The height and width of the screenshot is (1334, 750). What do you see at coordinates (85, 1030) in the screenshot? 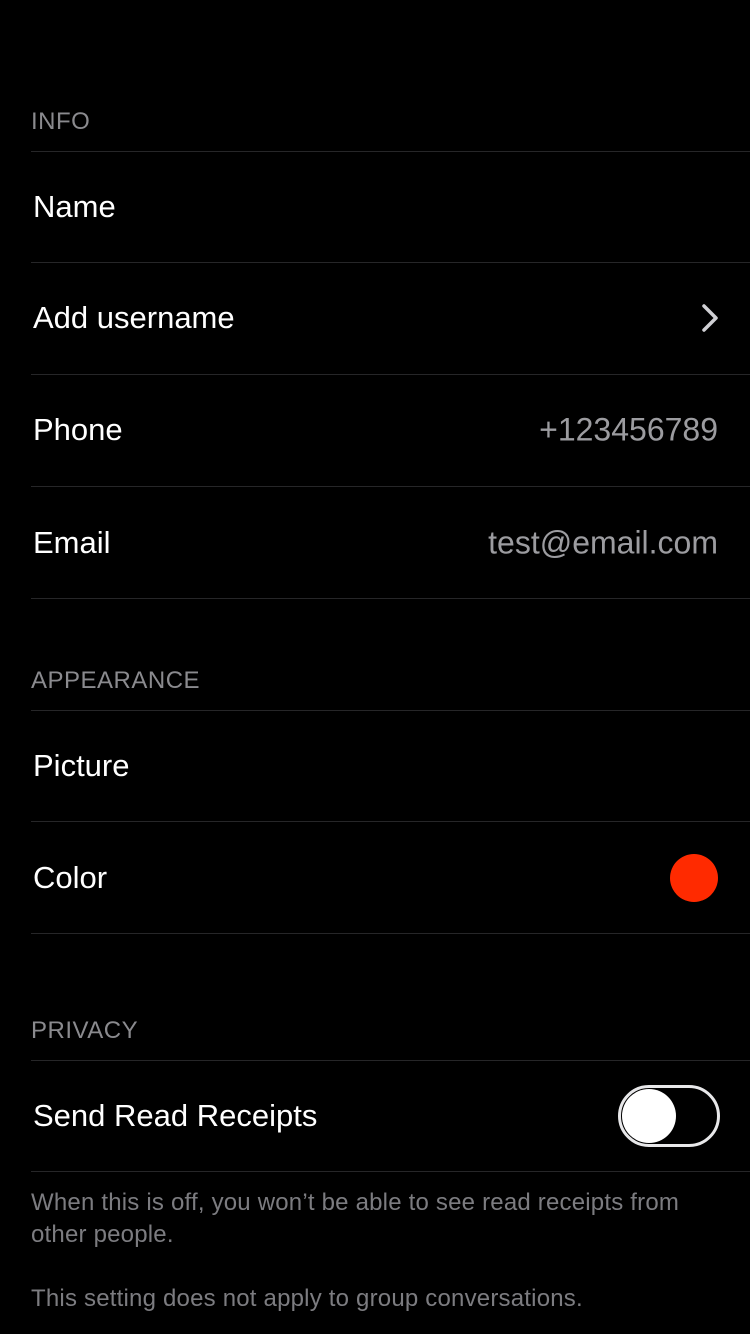
I see `section-header-privacy: PRIVACY` at bounding box center [85, 1030].